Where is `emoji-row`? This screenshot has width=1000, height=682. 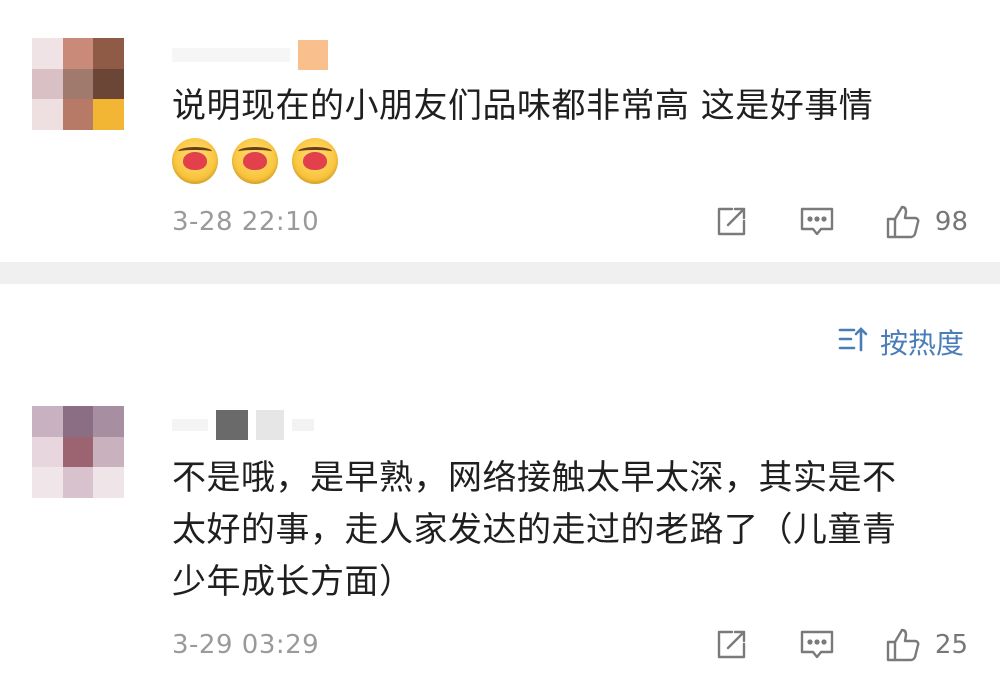 emoji-row is located at coordinates (255, 161).